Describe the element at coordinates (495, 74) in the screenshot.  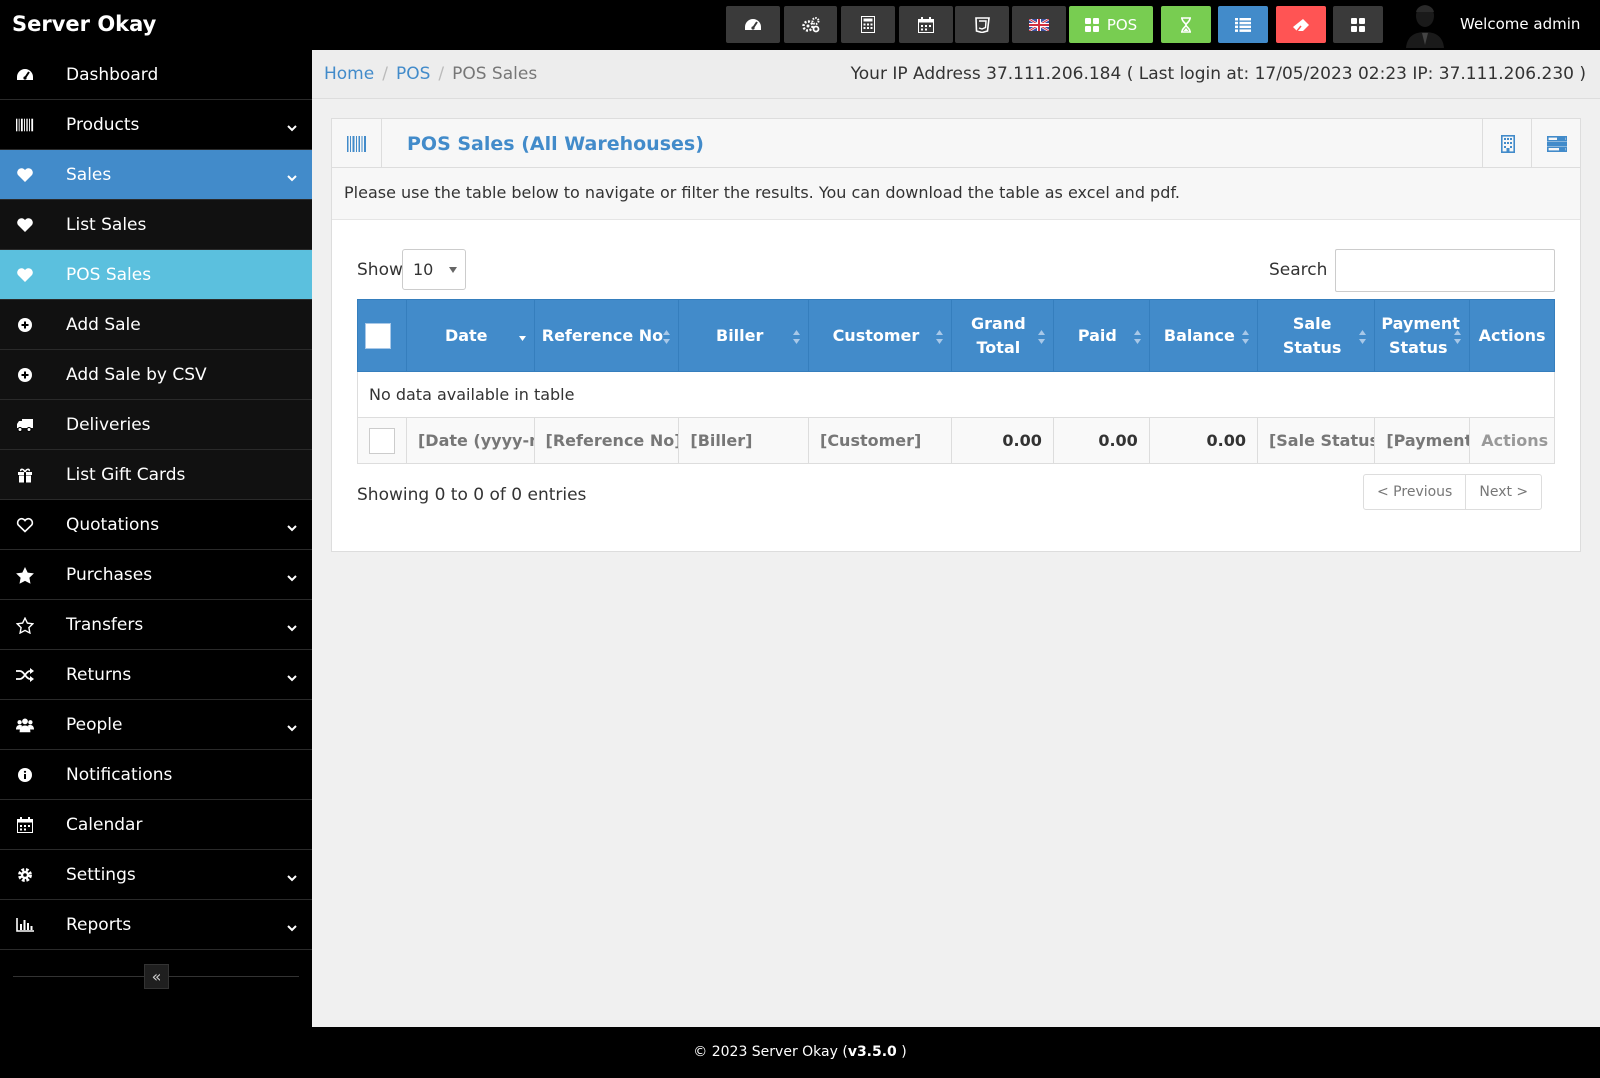
I see `breadcrumb-current: POS Sales` at that location.